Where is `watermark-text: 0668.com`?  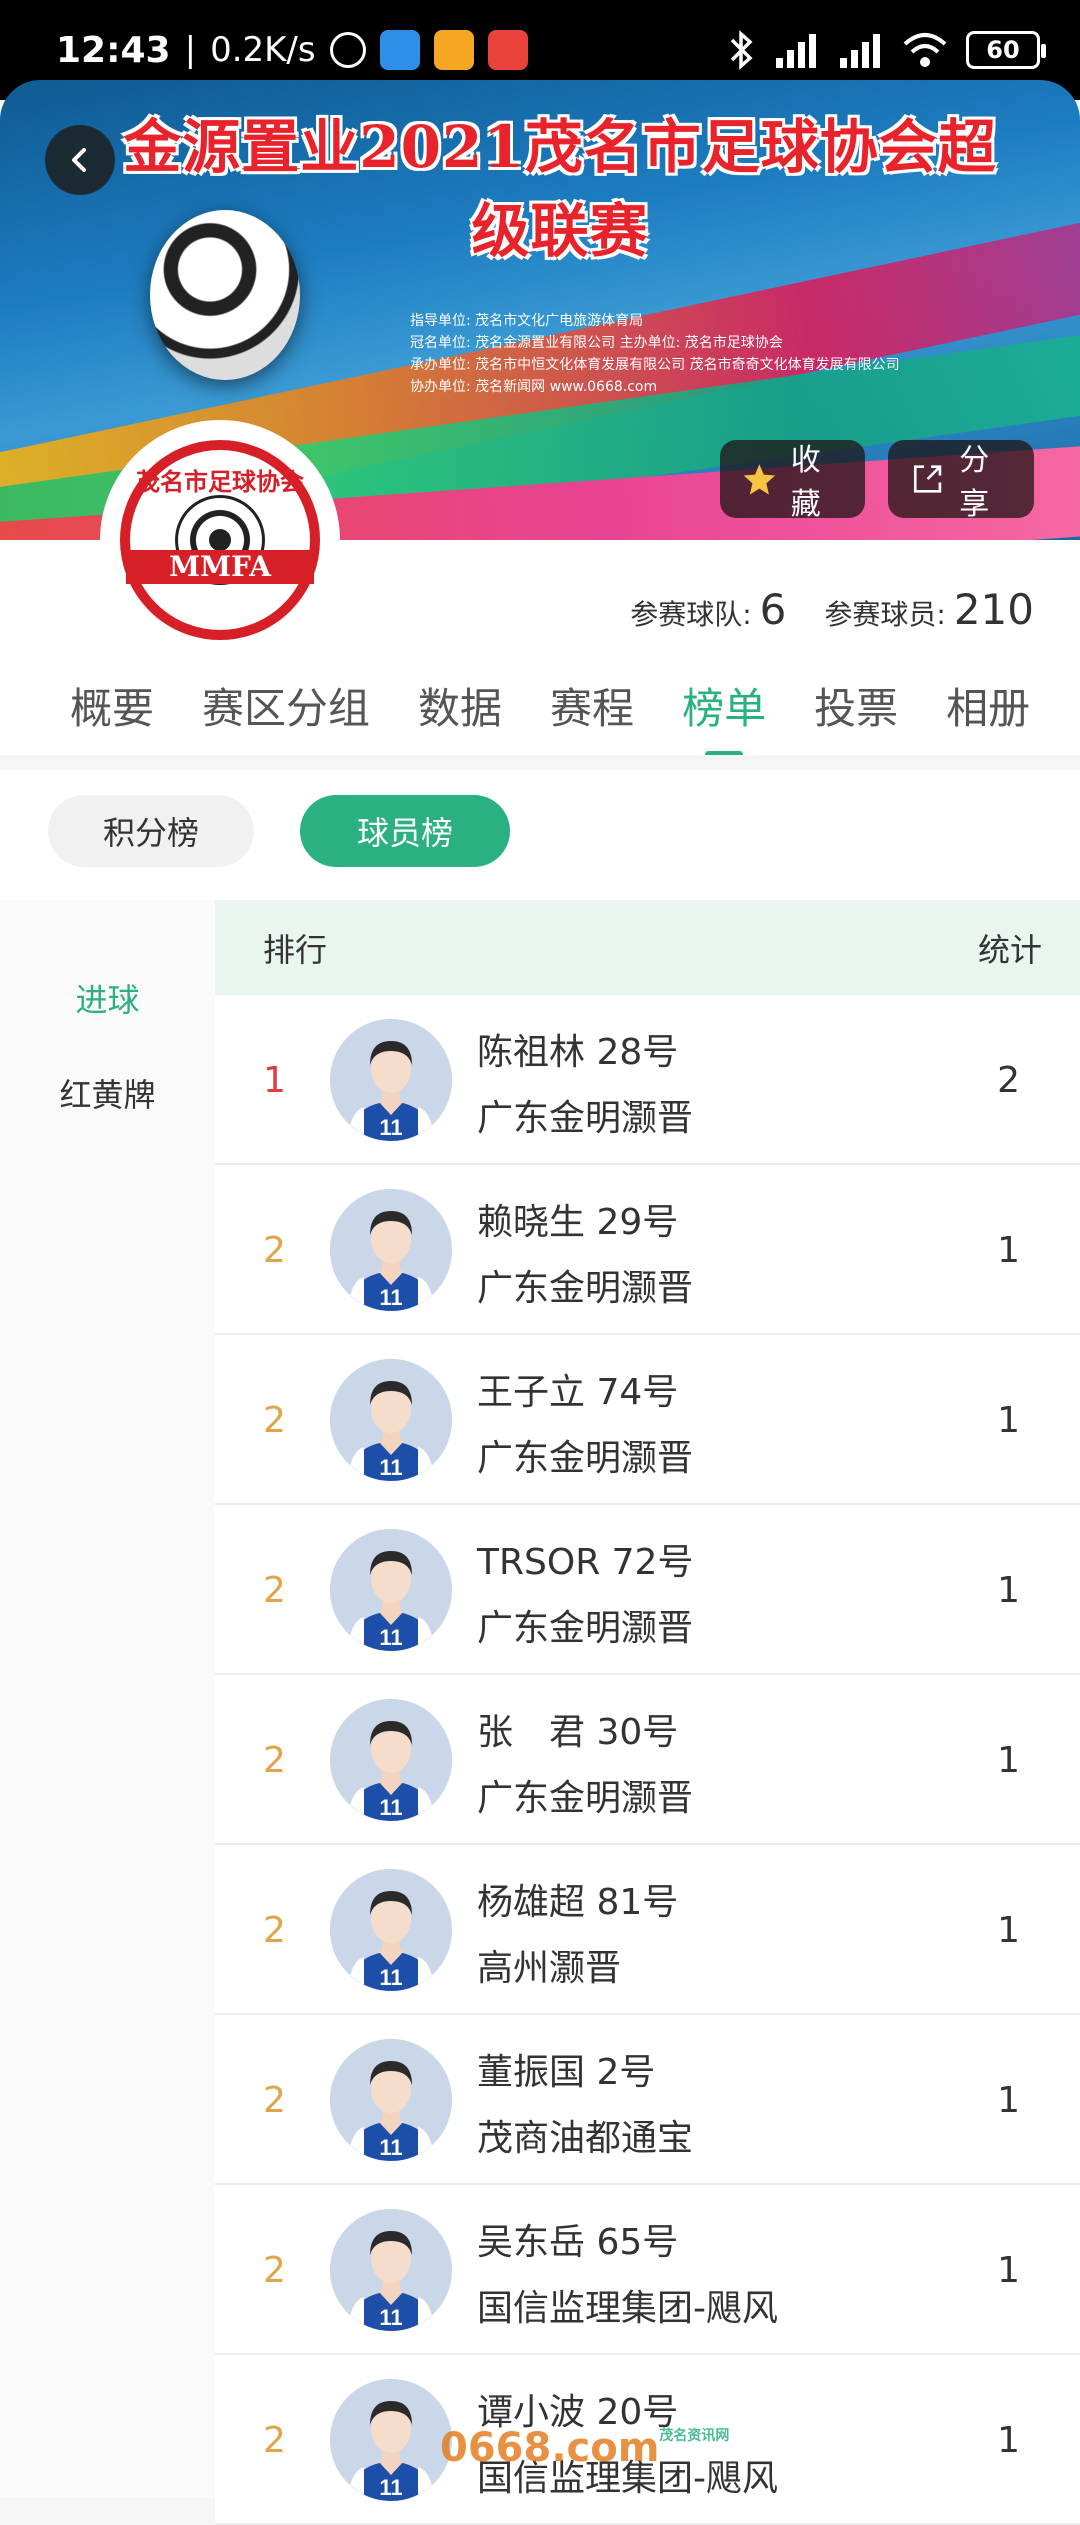 watermark-text: 0668.com is located at coordinates (550, 2448).